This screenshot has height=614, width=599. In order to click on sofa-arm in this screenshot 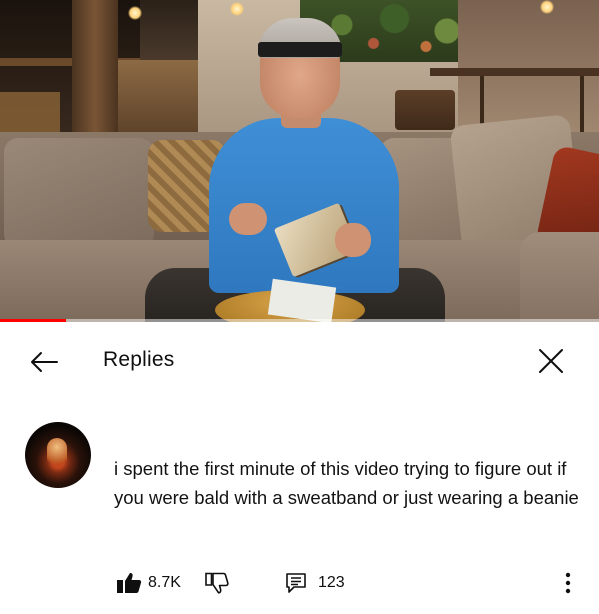, I will do `click(559, 277)`.